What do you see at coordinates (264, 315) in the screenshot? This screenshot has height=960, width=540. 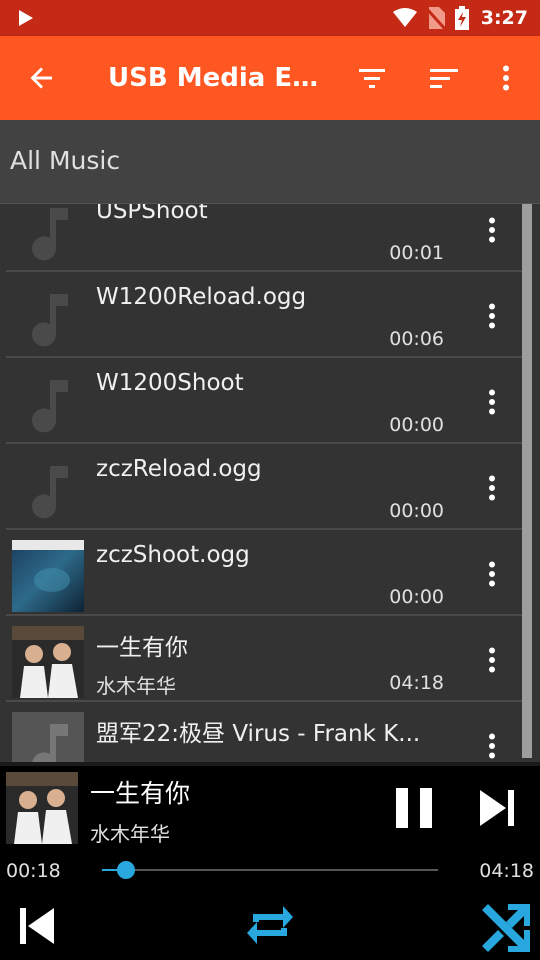 I see `track-row: W1200Reload.ogg 00:06` at bounding box center [264, 315].